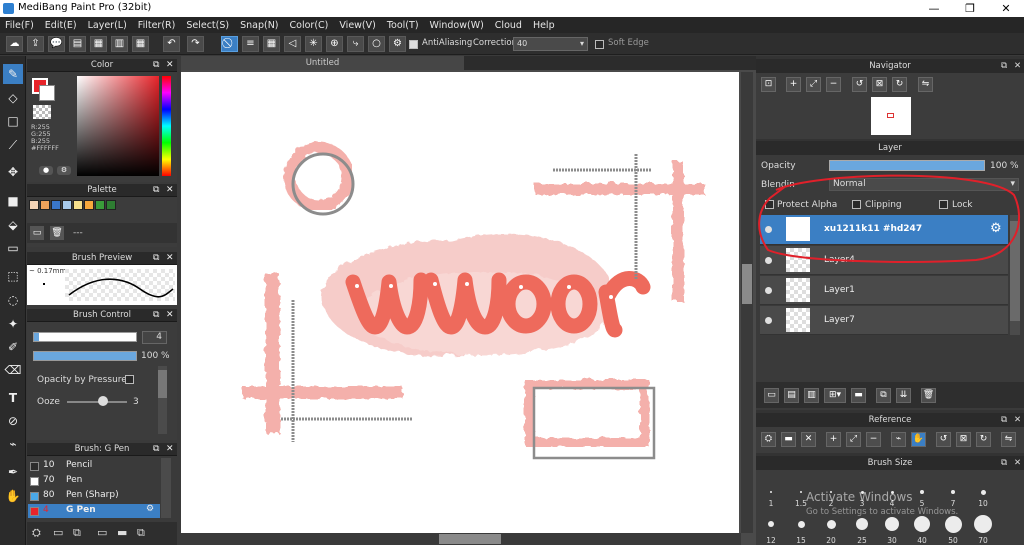 The height and width of the screenshot is (545, 1024). Describe the element at coordinates (19, 25) in the screenshot. I see `menu-file: File(F)` at that location.